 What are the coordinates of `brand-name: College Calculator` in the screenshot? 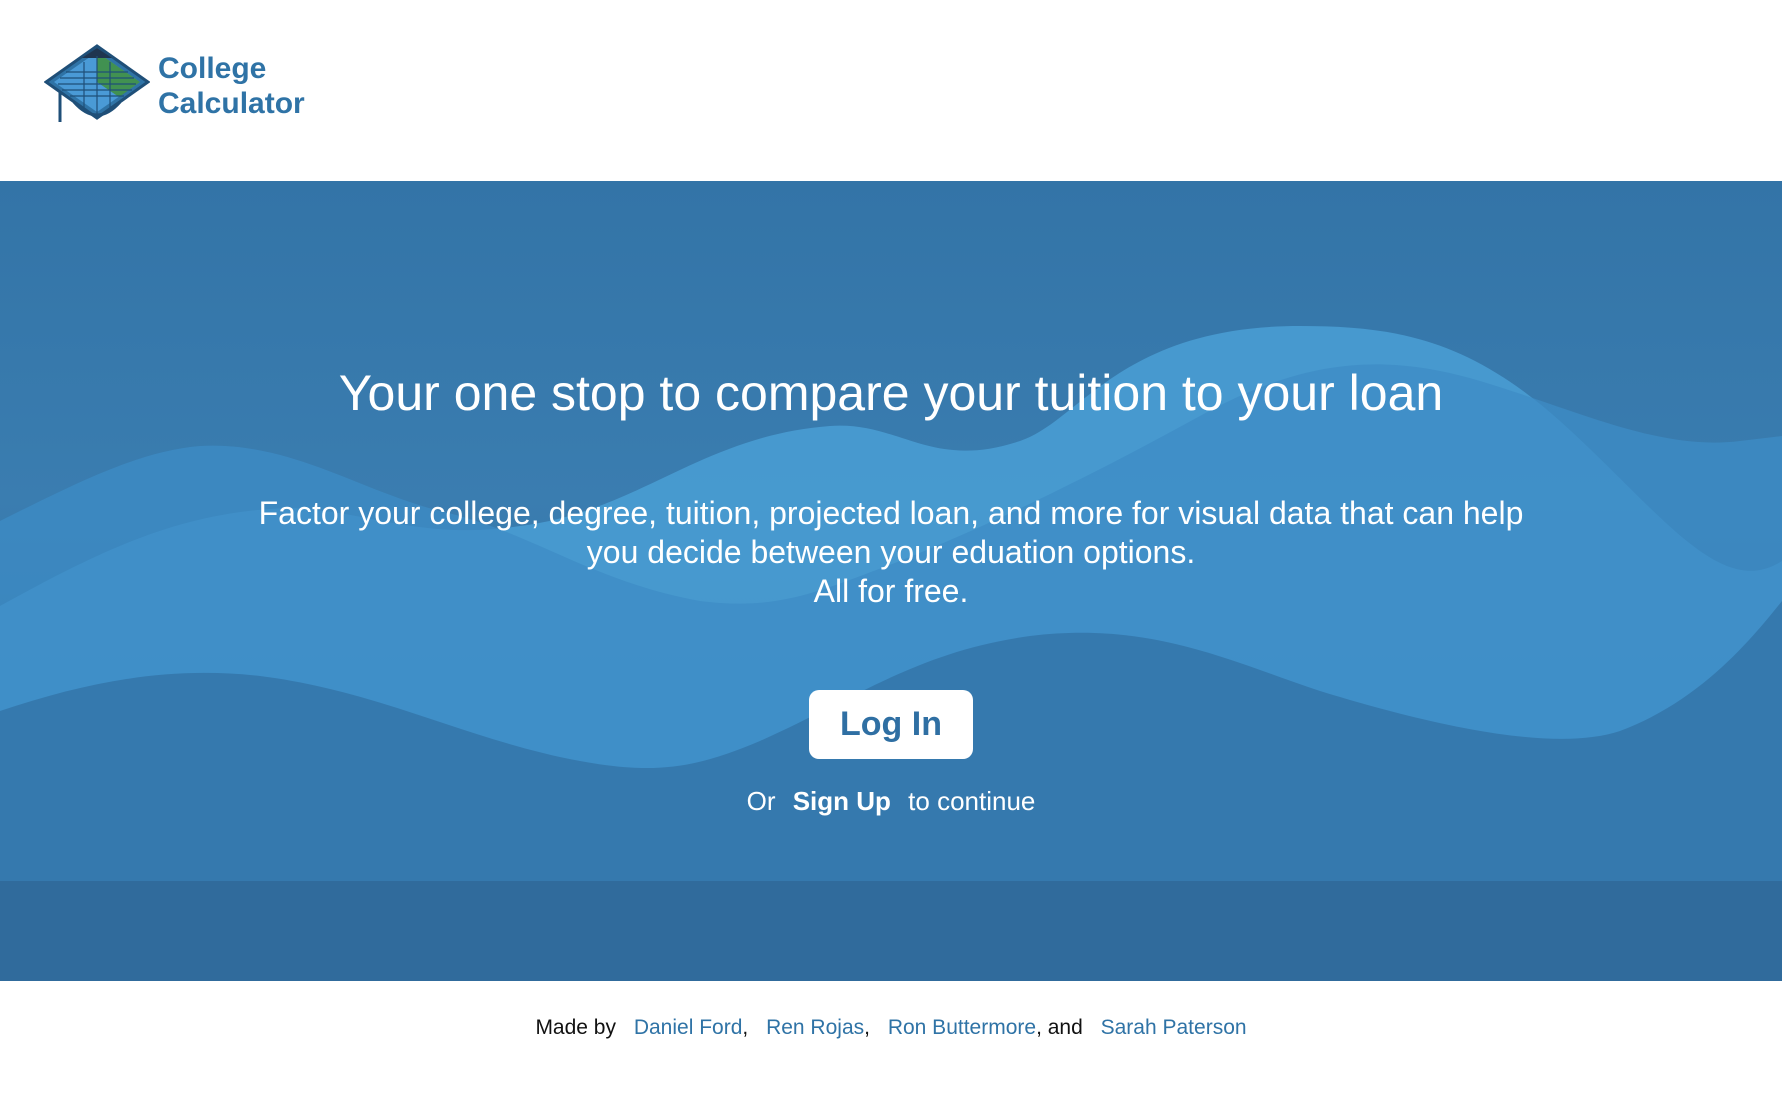 It's located at (231, 86).